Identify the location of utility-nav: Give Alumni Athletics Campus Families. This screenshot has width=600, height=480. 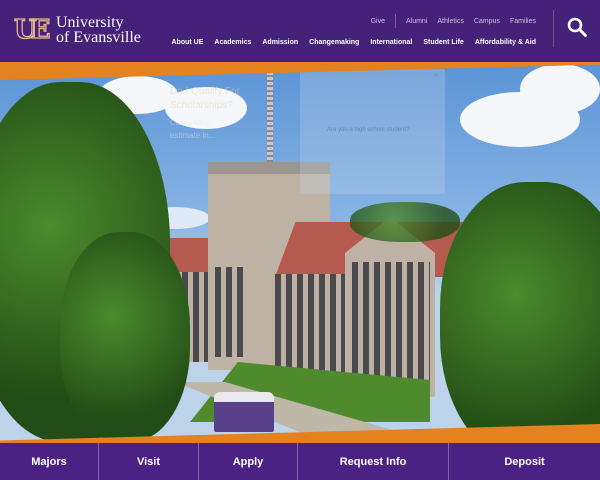
(453, 21).